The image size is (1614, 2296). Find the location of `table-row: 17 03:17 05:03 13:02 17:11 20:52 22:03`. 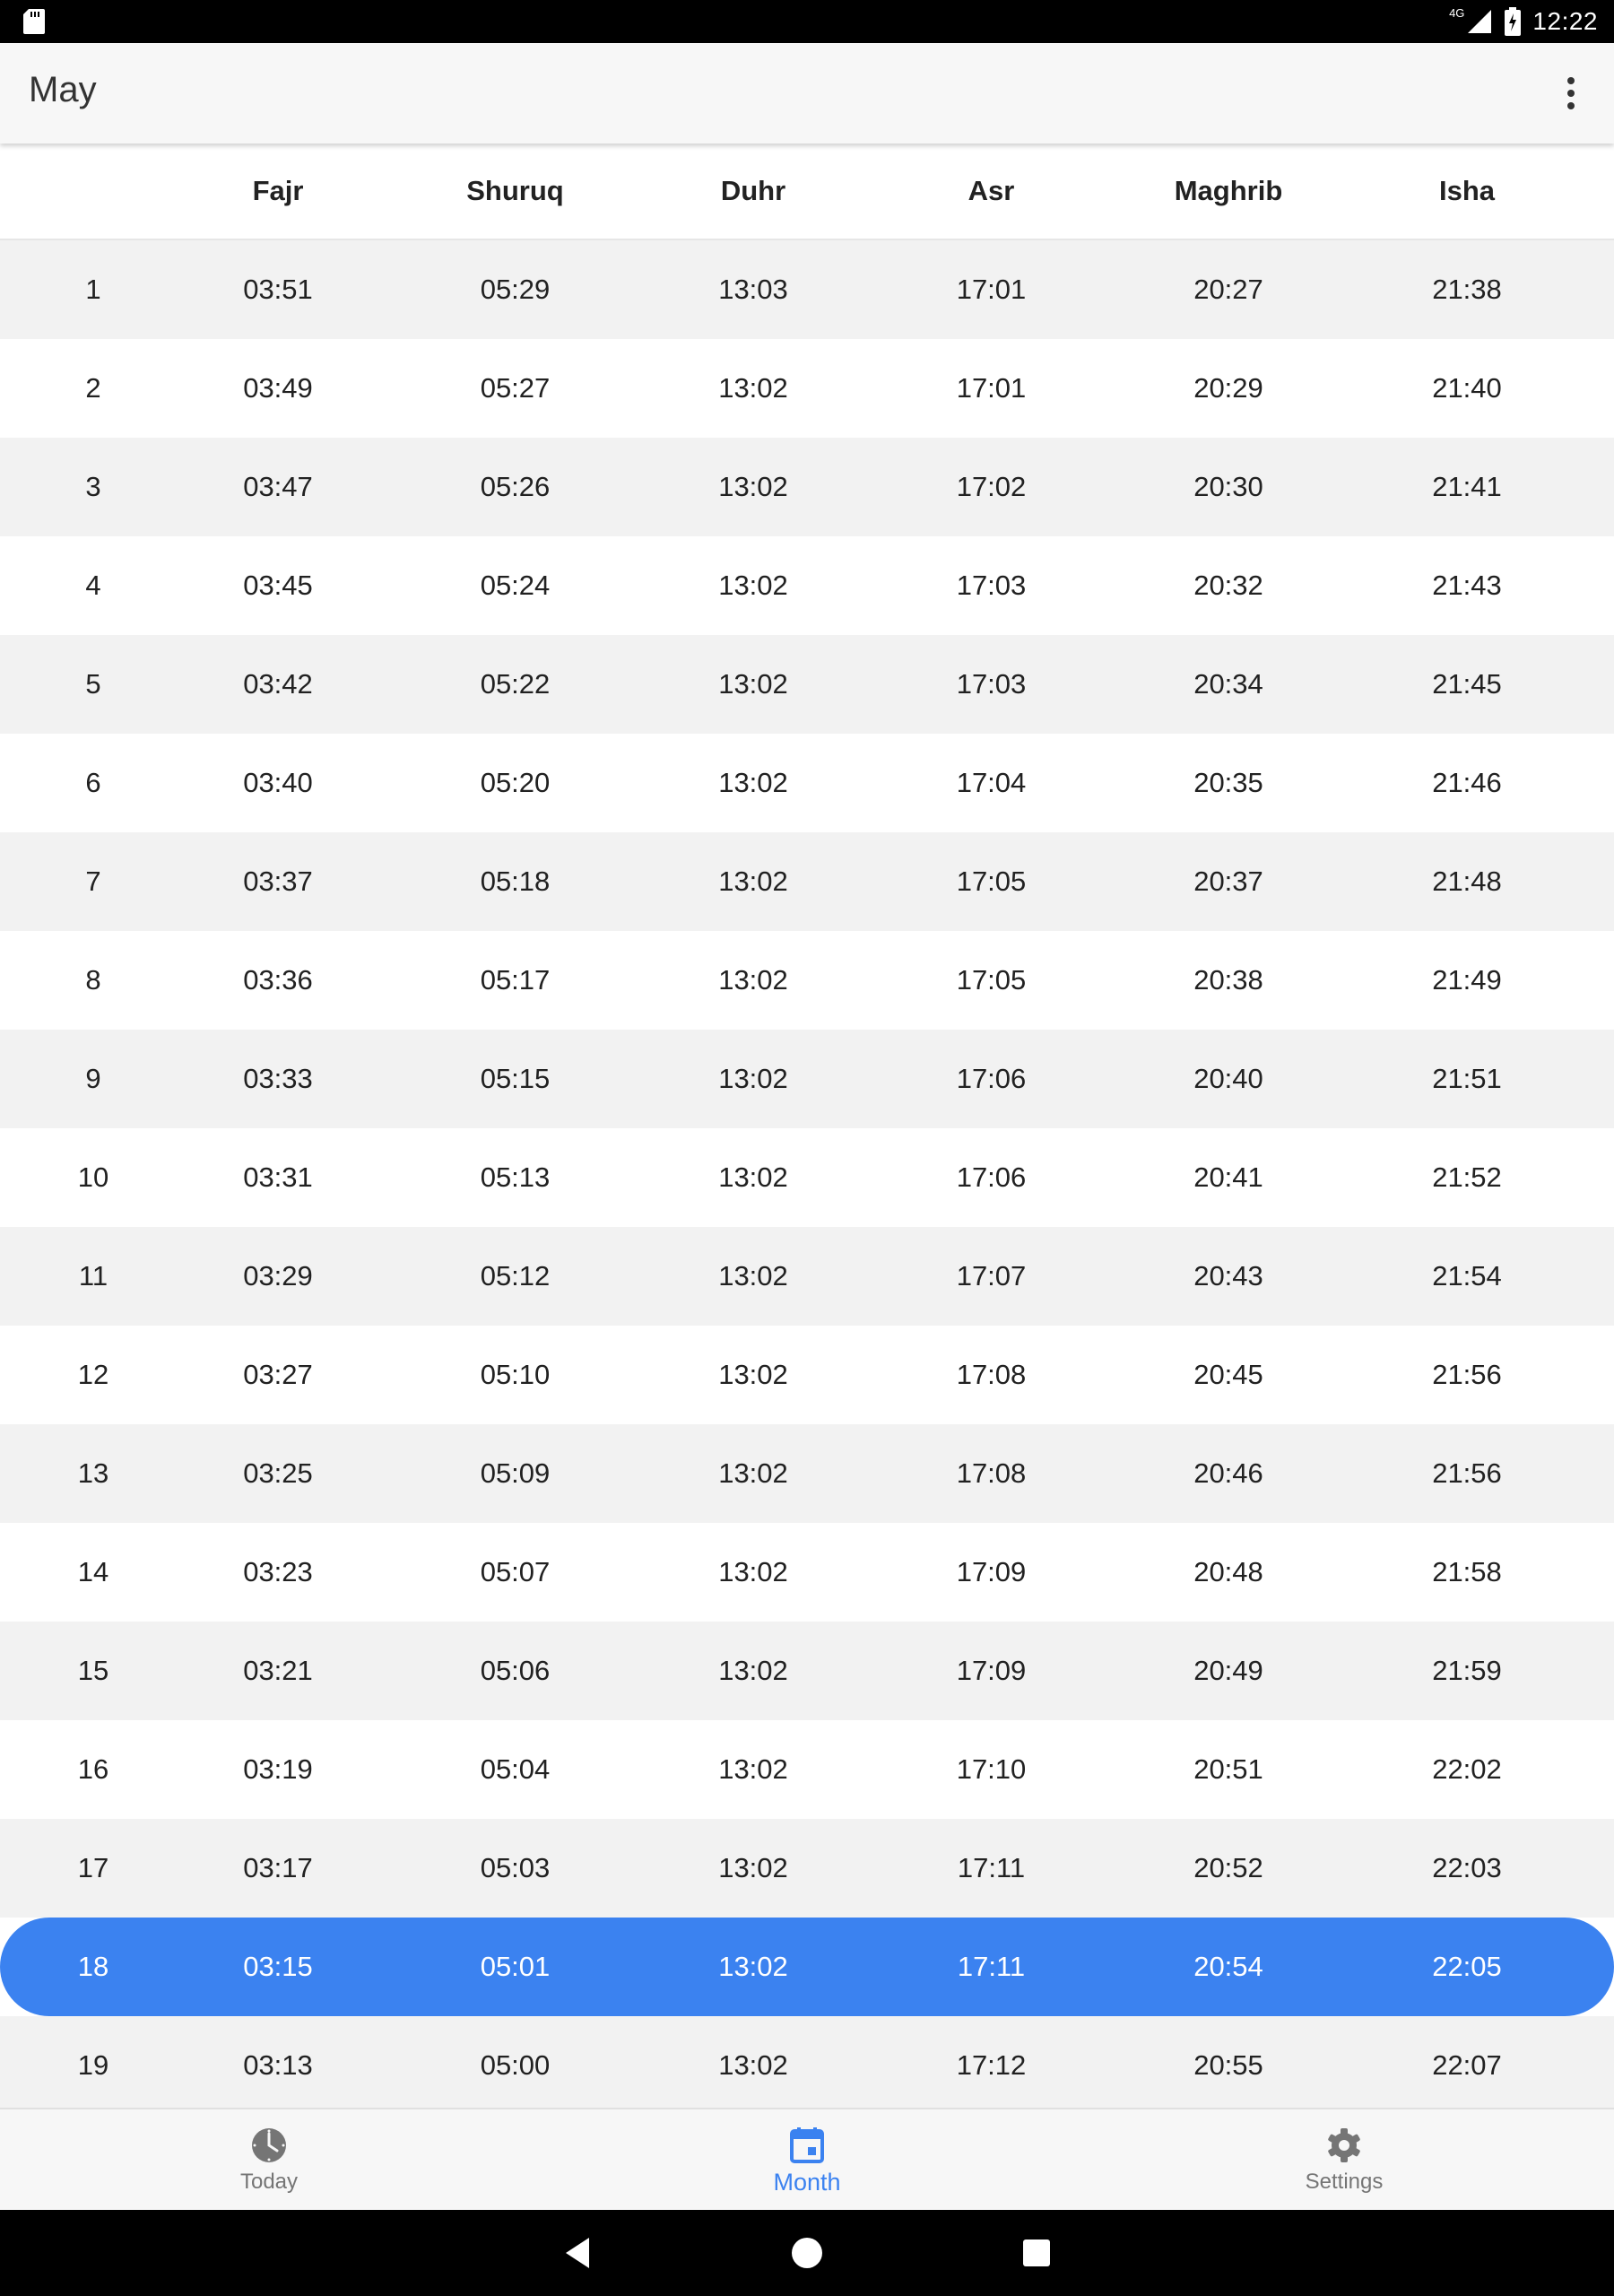

table-row: 17 03:17 05:03 13:02 17:11 20:52 22:03 is located at coordinates (807, 1868).